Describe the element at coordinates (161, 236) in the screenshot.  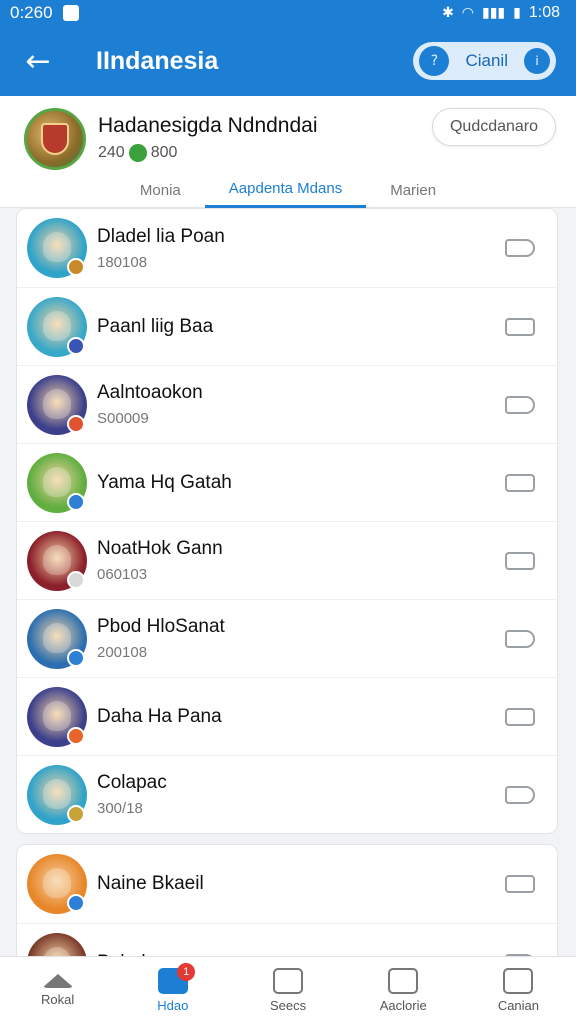
I see `list-item-name: Dladel lia Poan` at that location.